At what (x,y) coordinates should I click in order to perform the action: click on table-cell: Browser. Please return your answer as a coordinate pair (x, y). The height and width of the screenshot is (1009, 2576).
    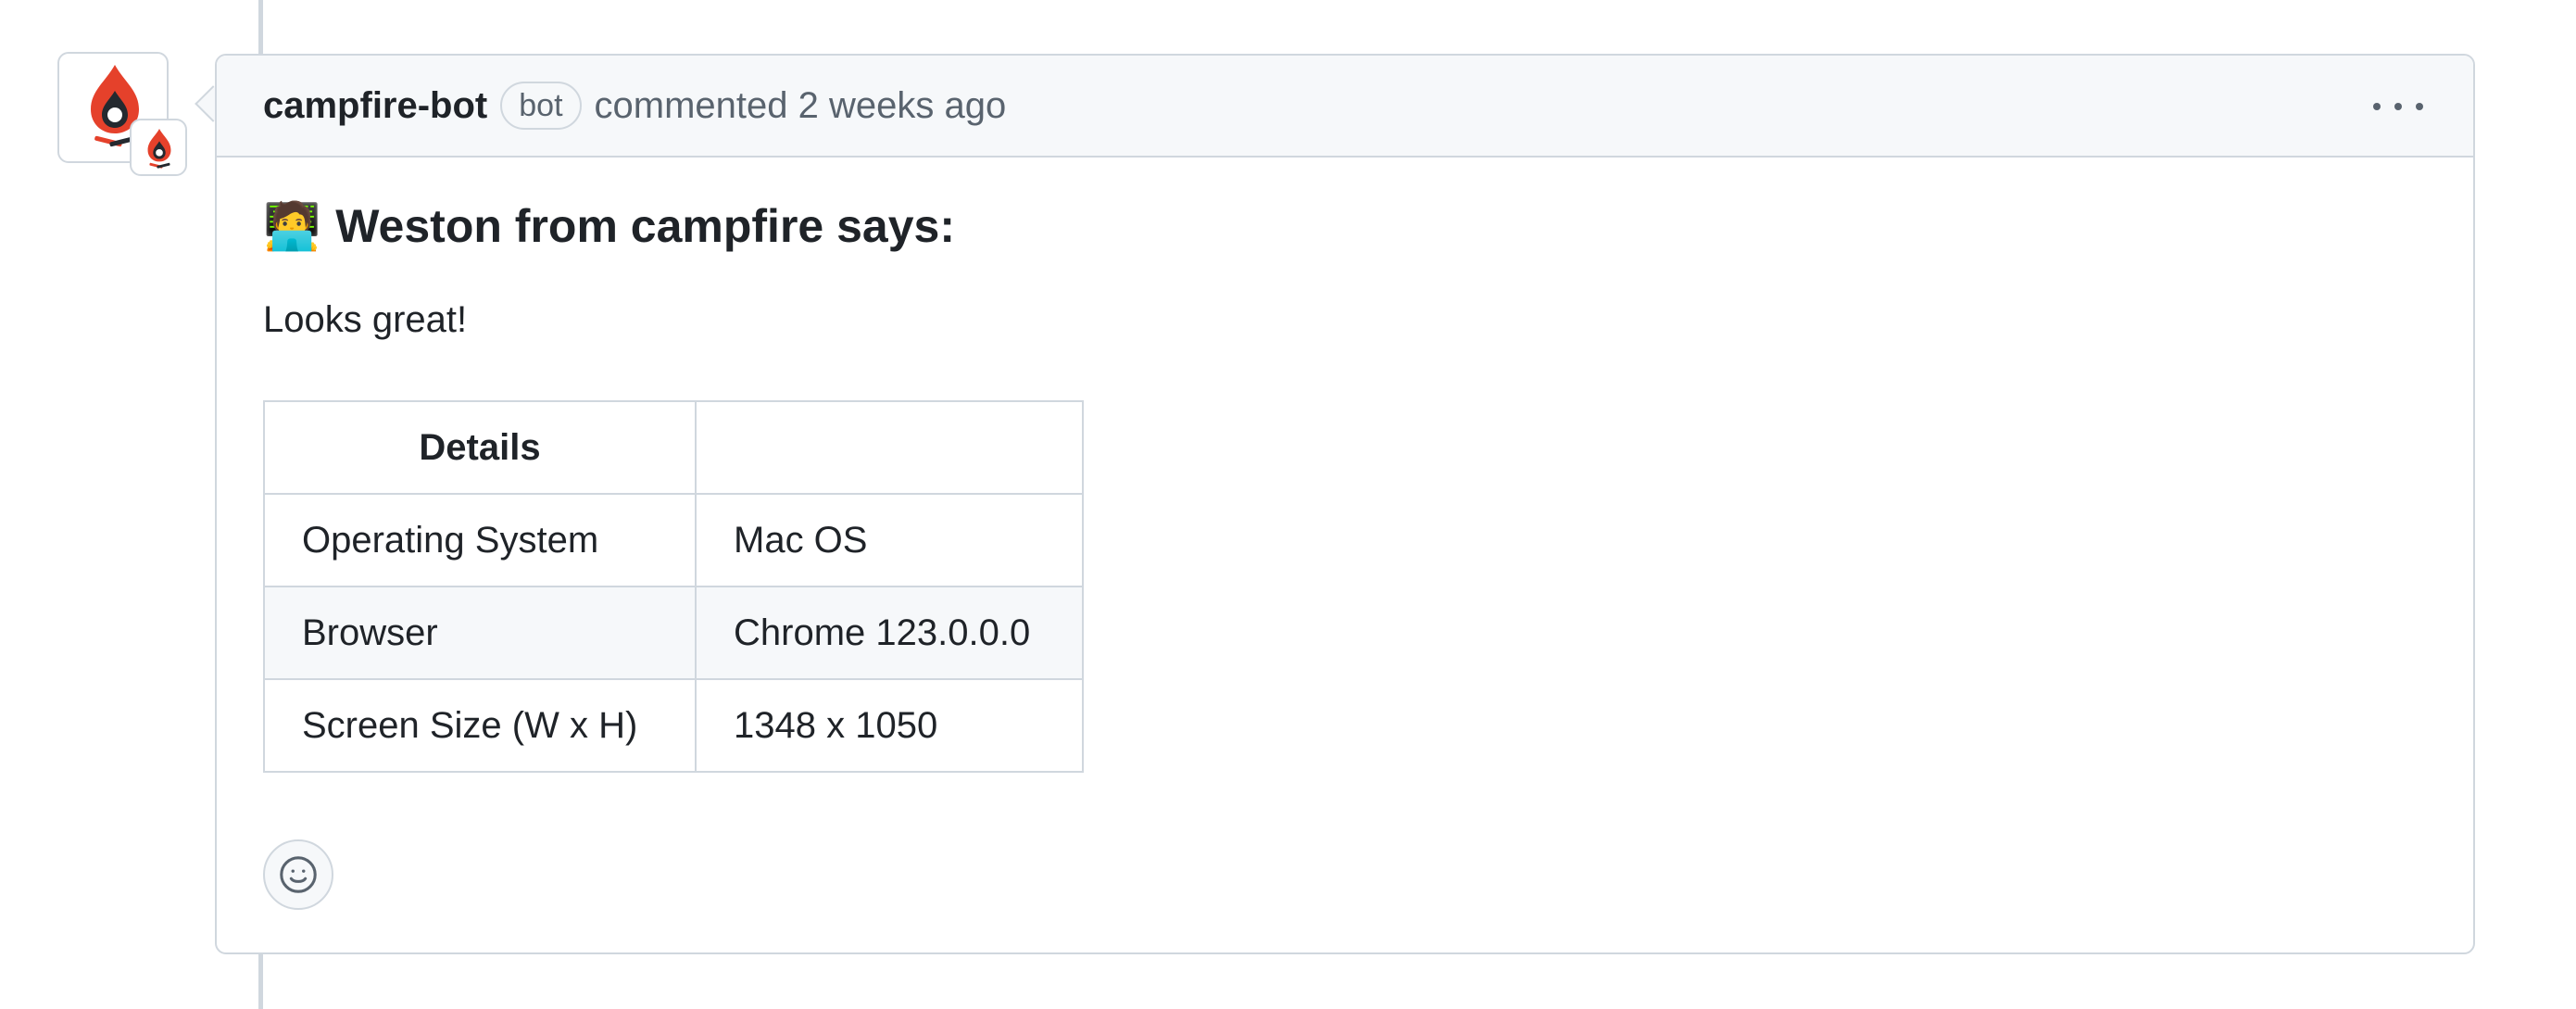
    Looking at the image, I should click on (480, 633).